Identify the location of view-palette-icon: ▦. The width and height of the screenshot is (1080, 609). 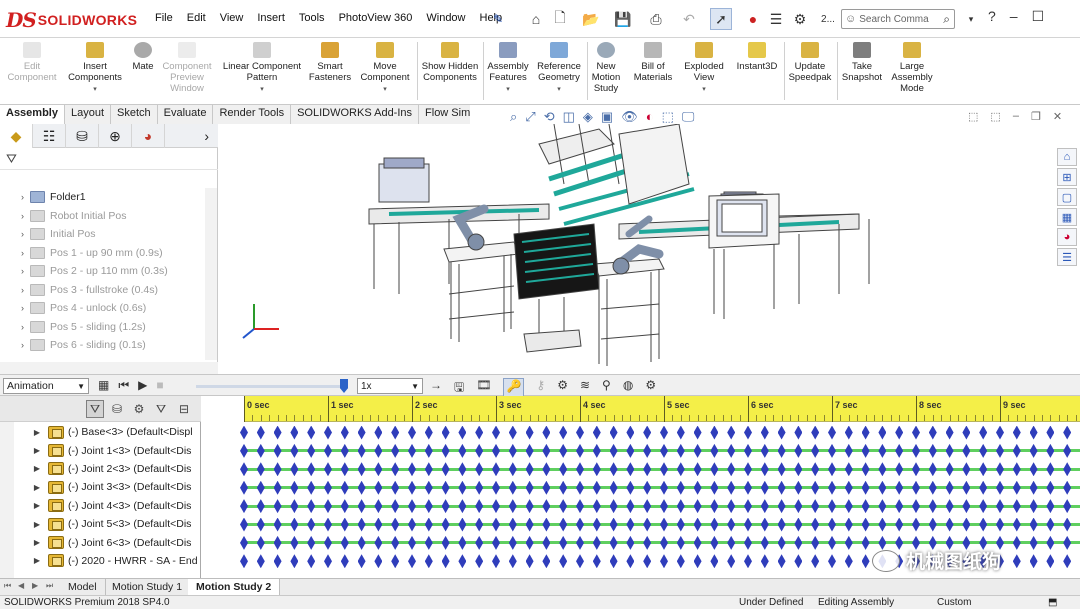
(1067, 217).